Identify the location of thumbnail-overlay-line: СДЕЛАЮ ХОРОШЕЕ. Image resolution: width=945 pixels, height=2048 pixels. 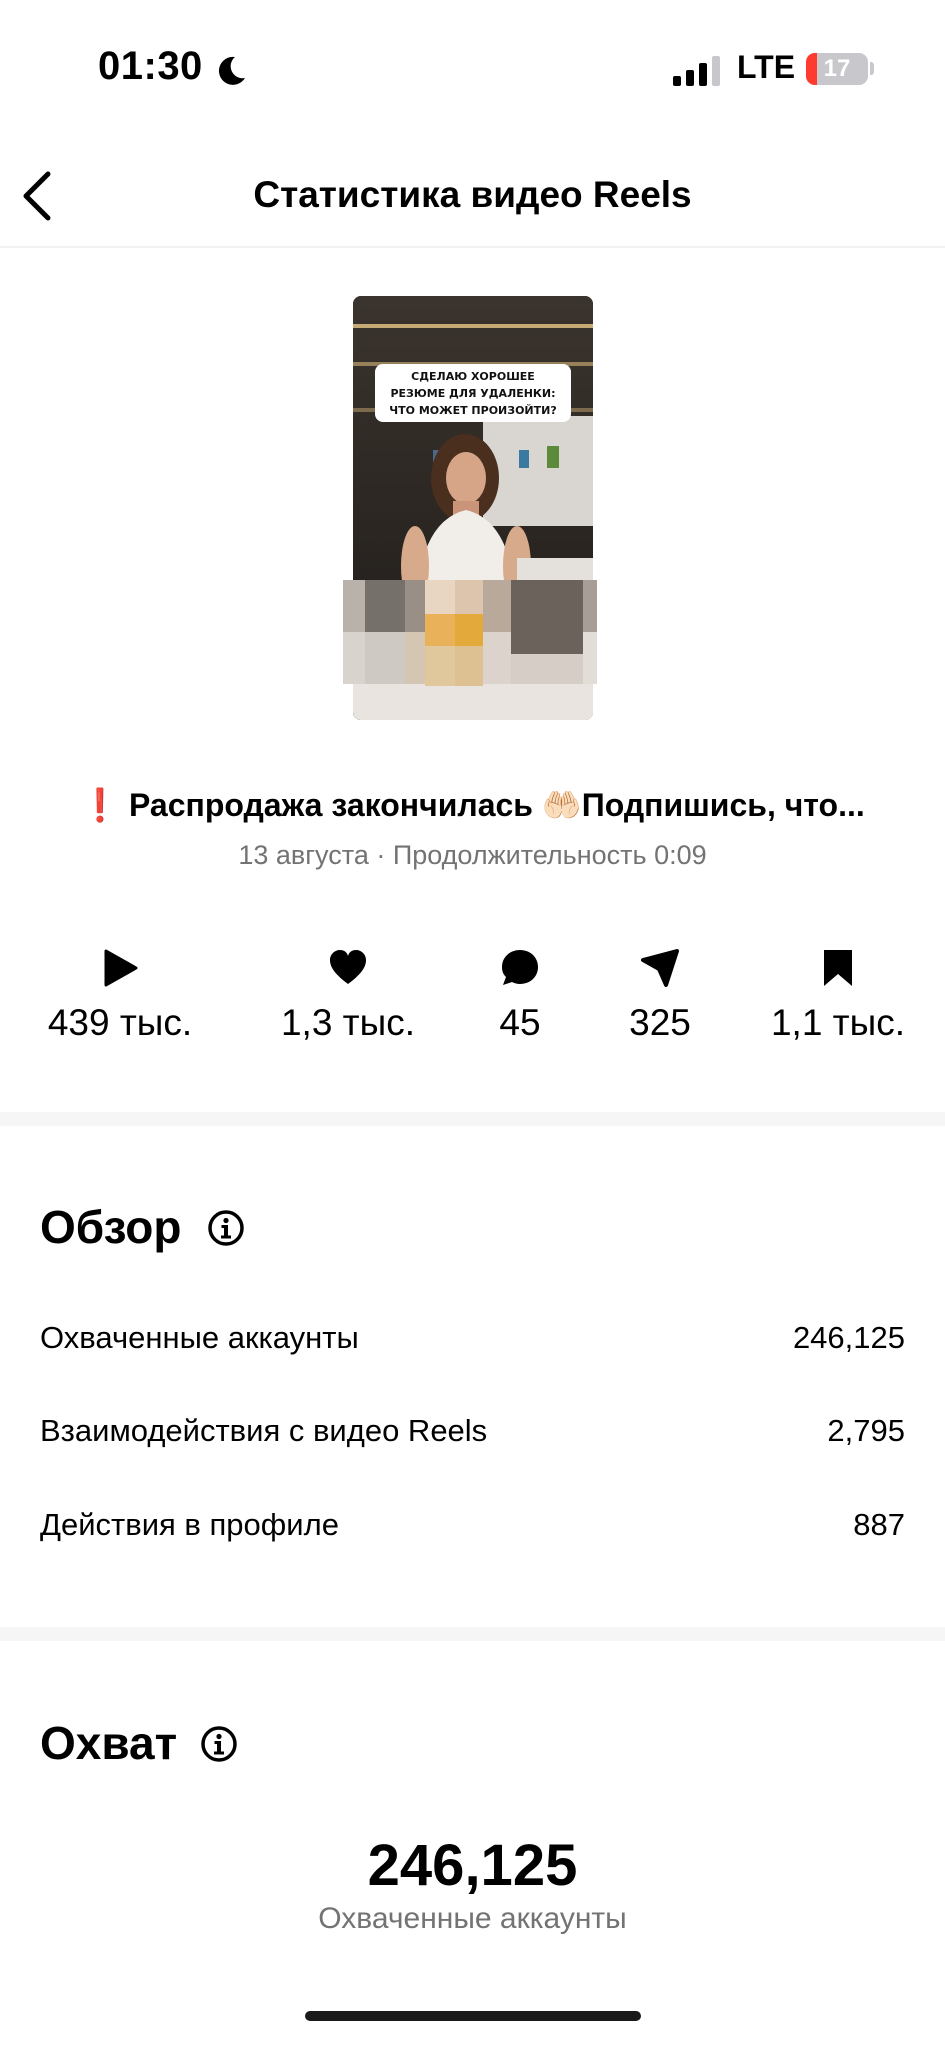
(473, 376).